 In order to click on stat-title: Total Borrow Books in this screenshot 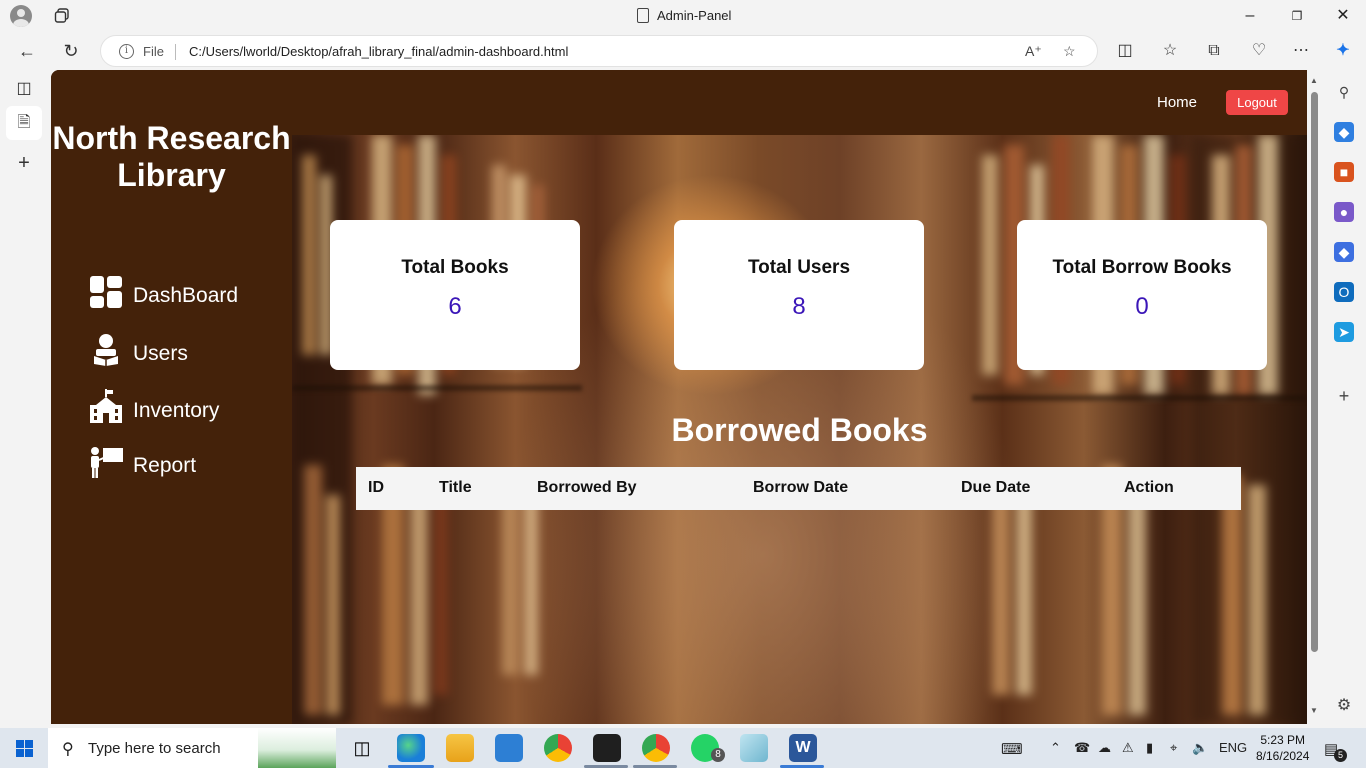, I will do `click(1142, 267)`.